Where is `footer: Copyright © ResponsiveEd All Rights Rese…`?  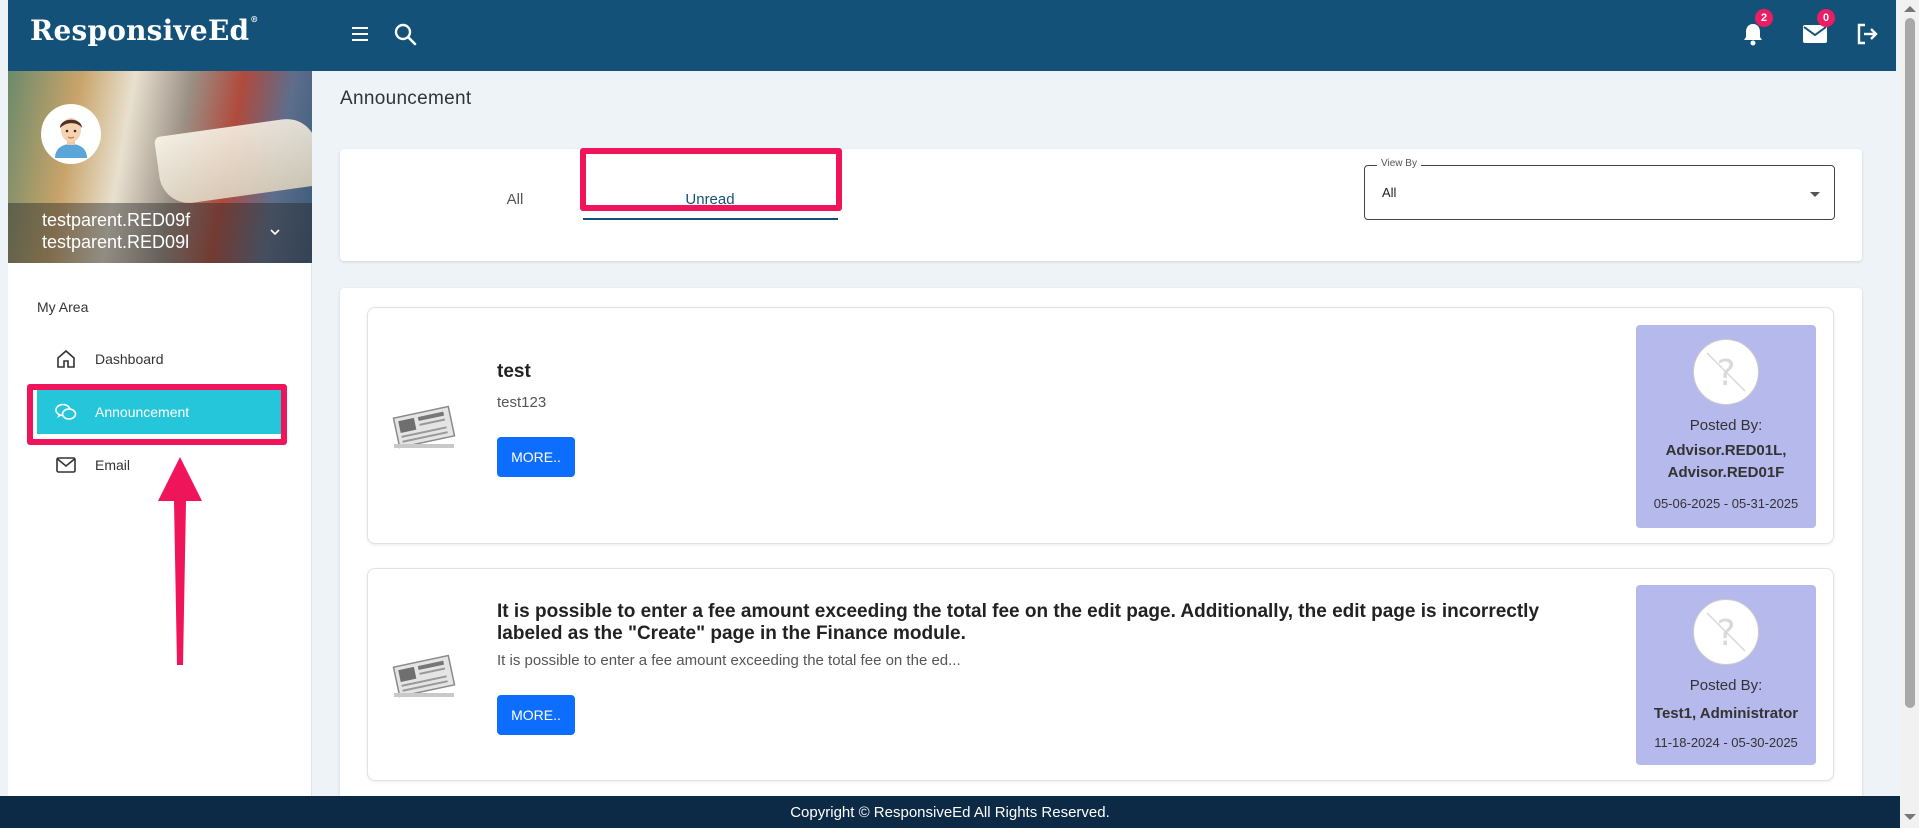
footer: Copyright © ResponsiveEd All Rights Rese… is located at coordinates (950, 812).